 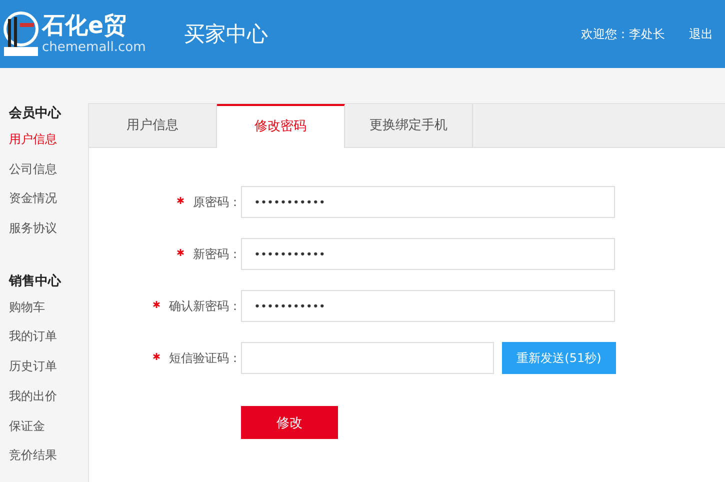 What do you see at coordinates (281, 126) in the screenshot?
I see `tab: 修改密码` at bounding box center [281, 126].